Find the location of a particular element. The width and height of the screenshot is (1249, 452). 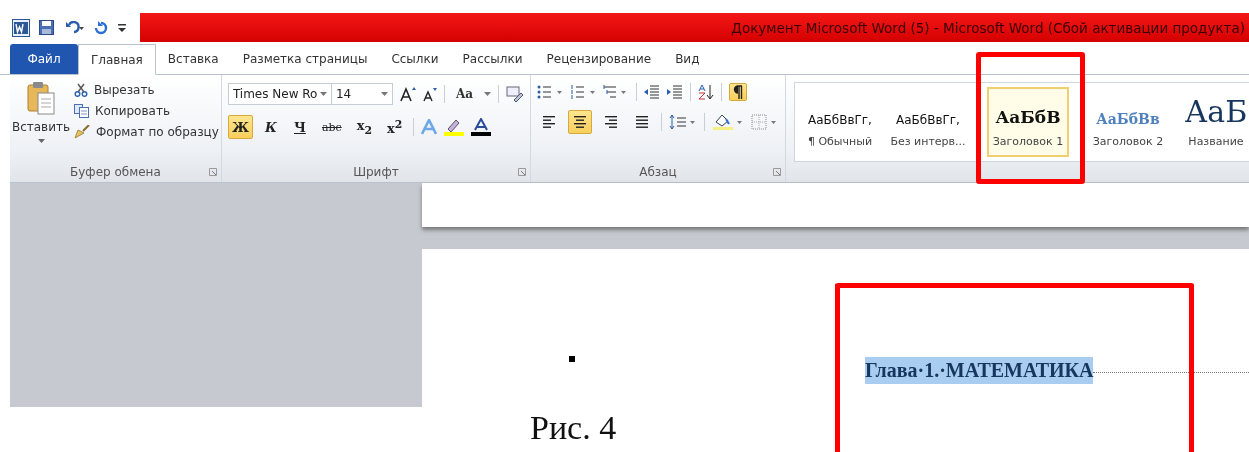

multilevel-list-icon is located at coordinates (615, 92).